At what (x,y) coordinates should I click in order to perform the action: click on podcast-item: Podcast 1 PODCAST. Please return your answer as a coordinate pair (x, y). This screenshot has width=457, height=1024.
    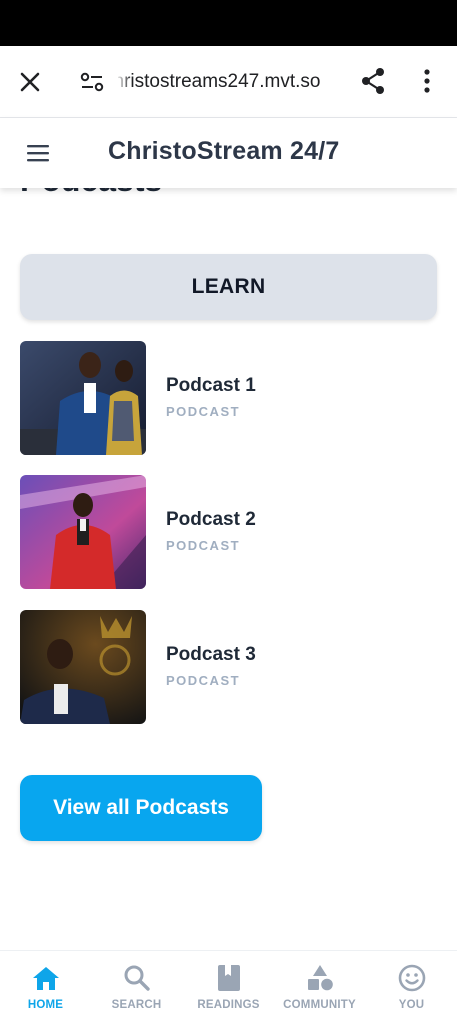
    Looking at the image, I should click on (228, 399).